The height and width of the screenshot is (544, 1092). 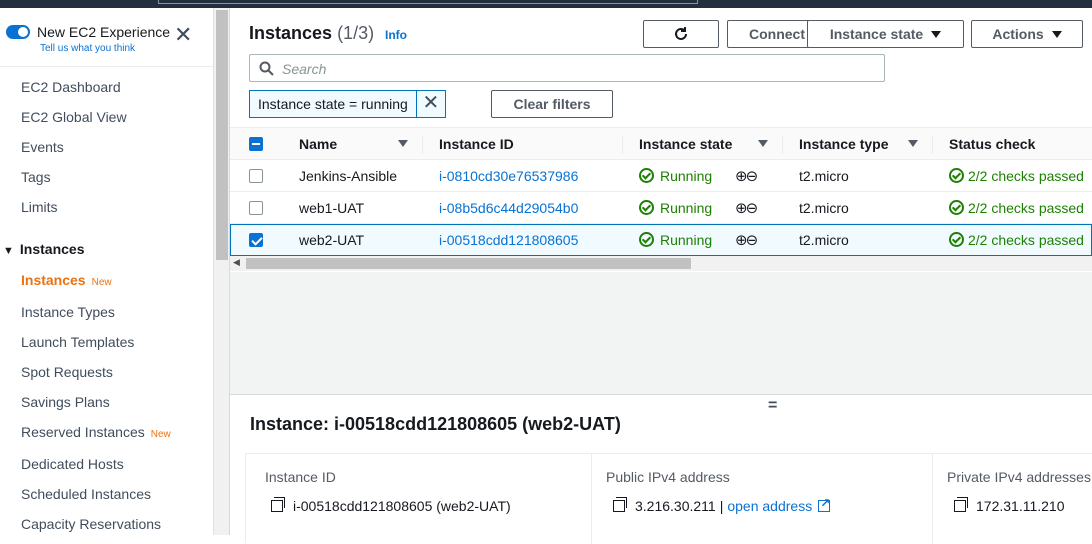 What do you see at coordinates (402, 506) in the screenshot?
I see `instance-id-text: i-00518cdd121808605 (web2-UAT)` at bounding box center [402, 506].